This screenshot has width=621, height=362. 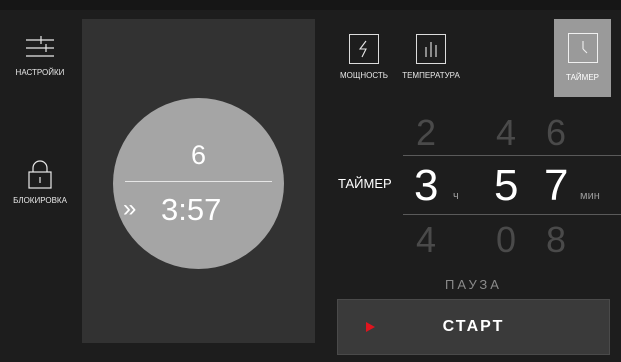 I want to click on hours-current: 3, so click(x=426, y=186).